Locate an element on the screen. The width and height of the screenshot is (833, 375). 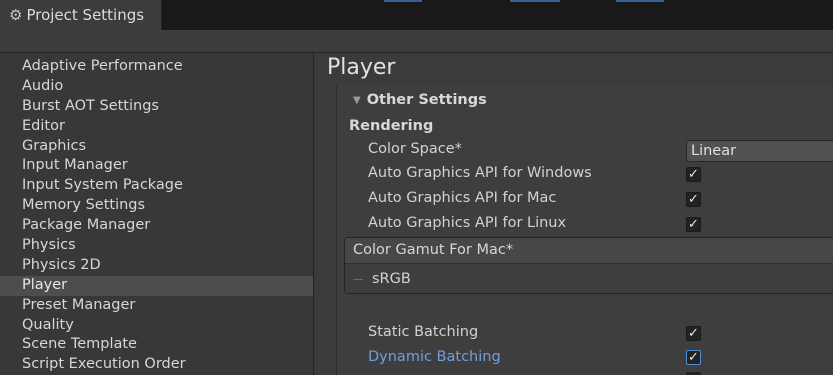
sidebar-item-physics: Physics is located at coordinates (156, 246).